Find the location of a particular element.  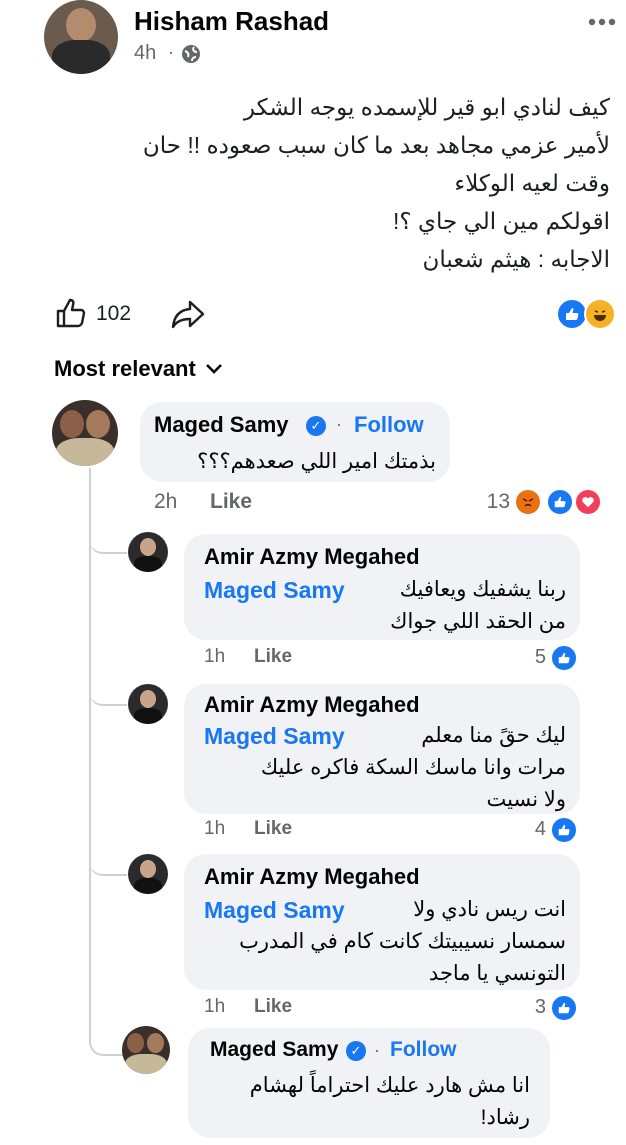

comment-text-line: ربنا يشفيك ويعافيك is located at coordinates (482, 589).